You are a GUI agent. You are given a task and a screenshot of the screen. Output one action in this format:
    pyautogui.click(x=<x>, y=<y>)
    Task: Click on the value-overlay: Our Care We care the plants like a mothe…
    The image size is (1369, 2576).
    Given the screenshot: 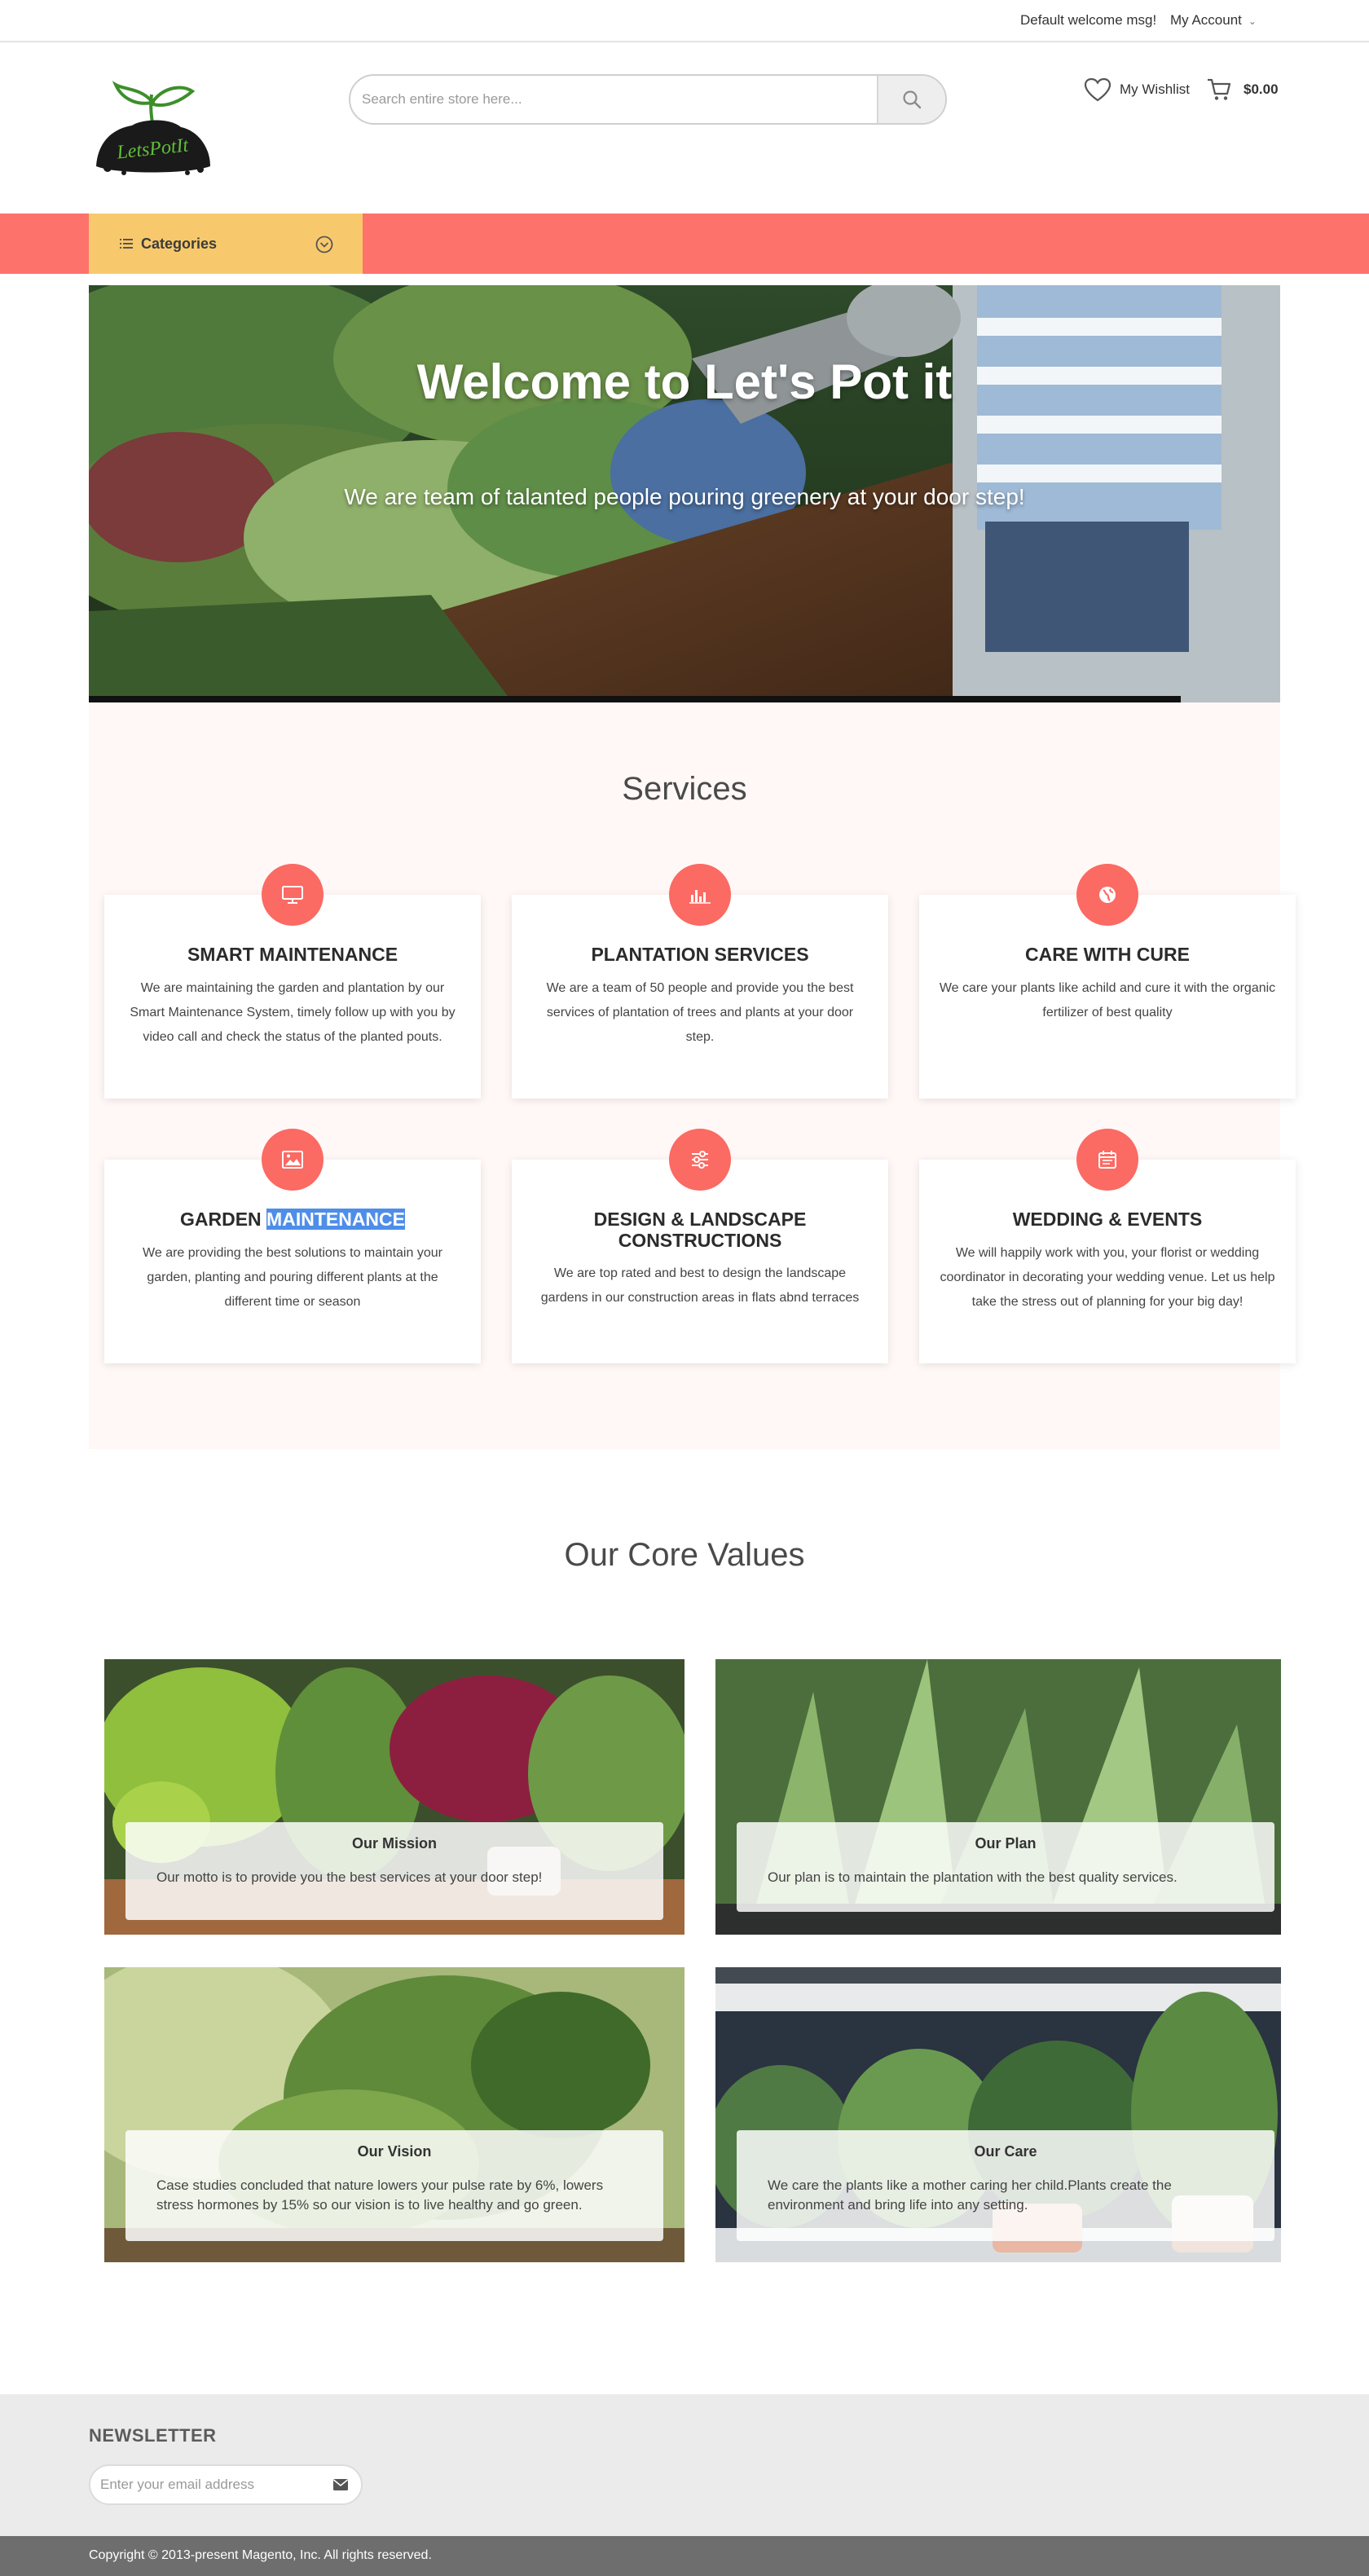 What is the action you would take?
    pyautogui.click(x=1005, y=2186)
    